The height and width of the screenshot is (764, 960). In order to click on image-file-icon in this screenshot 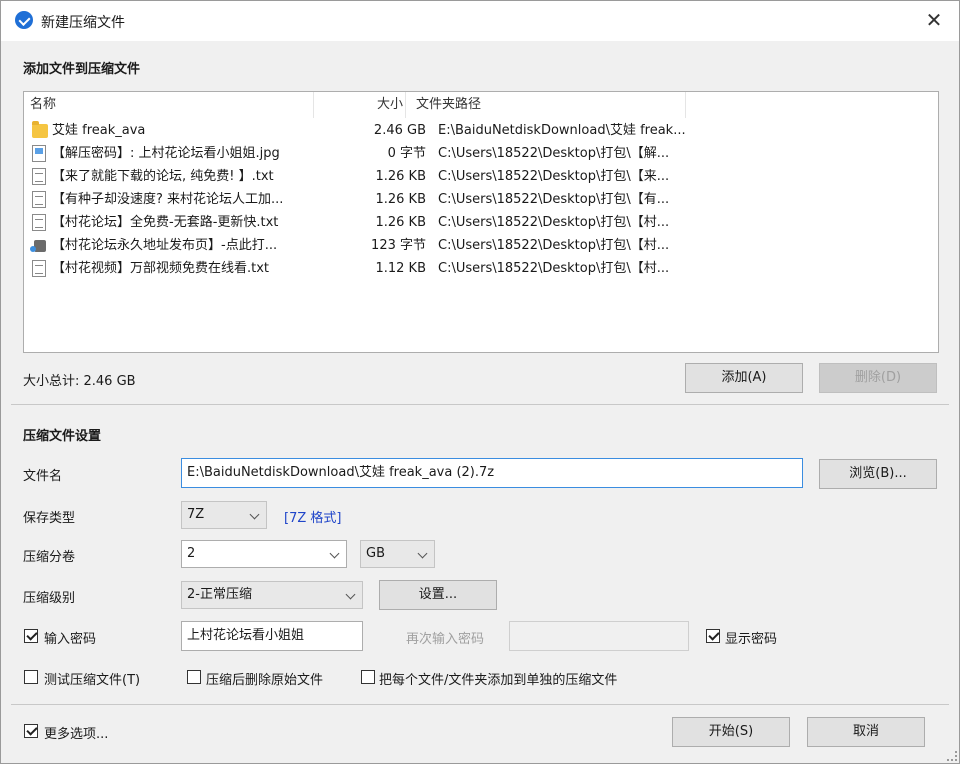, I will do `click(39, 153)`.